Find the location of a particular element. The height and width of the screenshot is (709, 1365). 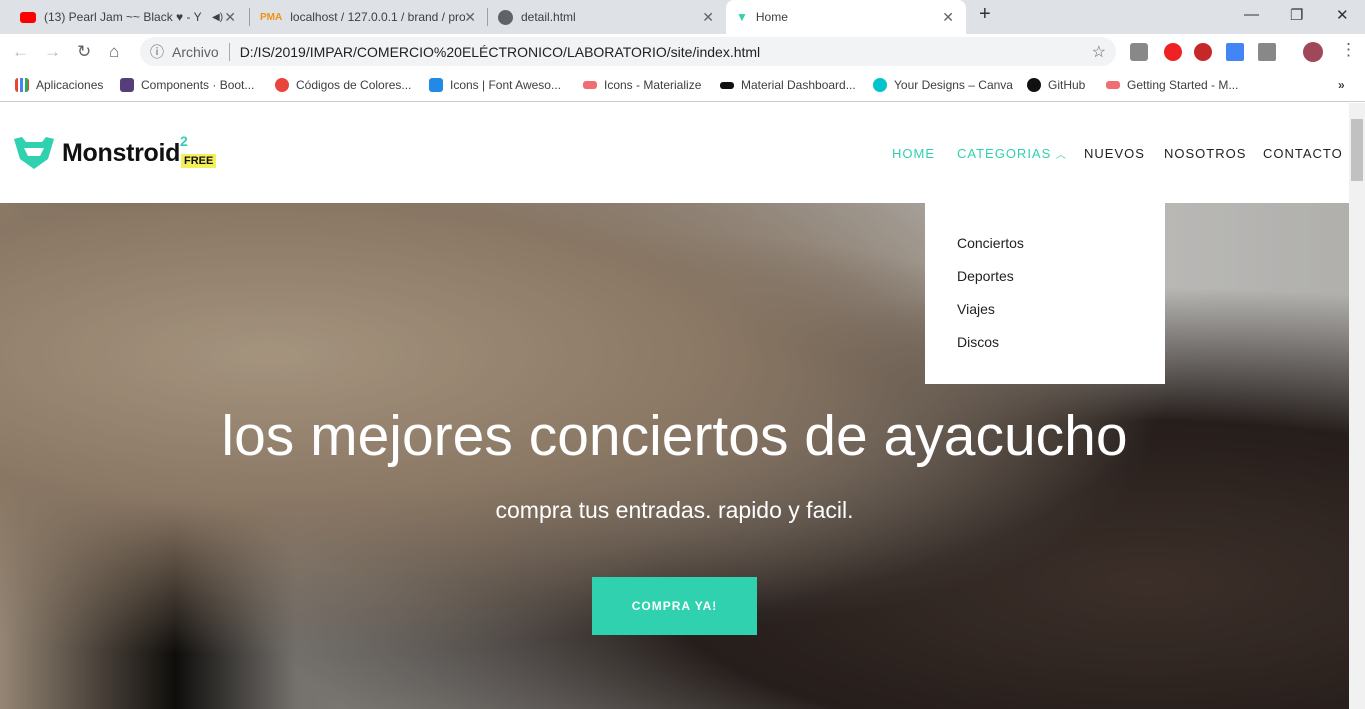

phpmyadmin-icon: PMA is located at coordinates (271, 17).